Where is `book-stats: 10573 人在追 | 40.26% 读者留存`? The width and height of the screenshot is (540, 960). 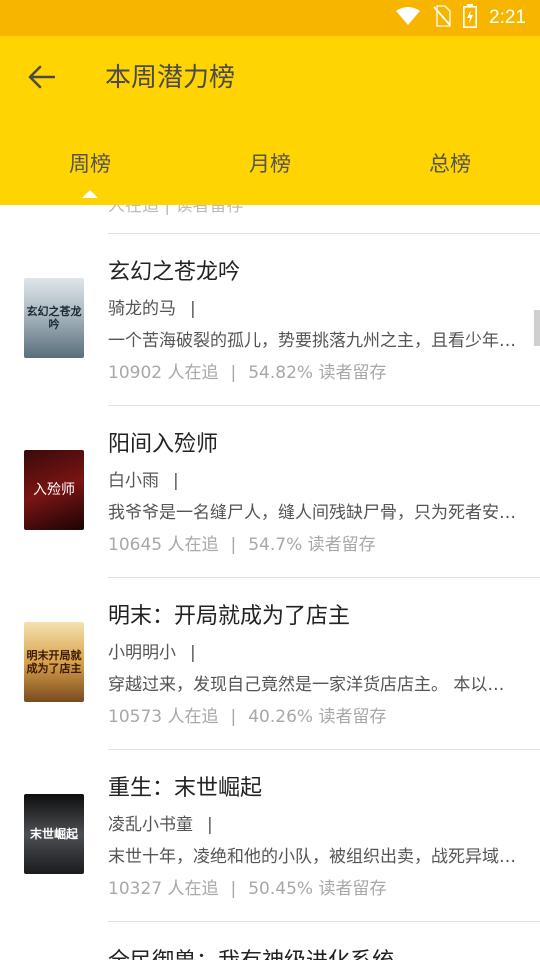
book-stats: 10573 人在追 | 40.26% 读者留存 is located at coordinates (247, 717).